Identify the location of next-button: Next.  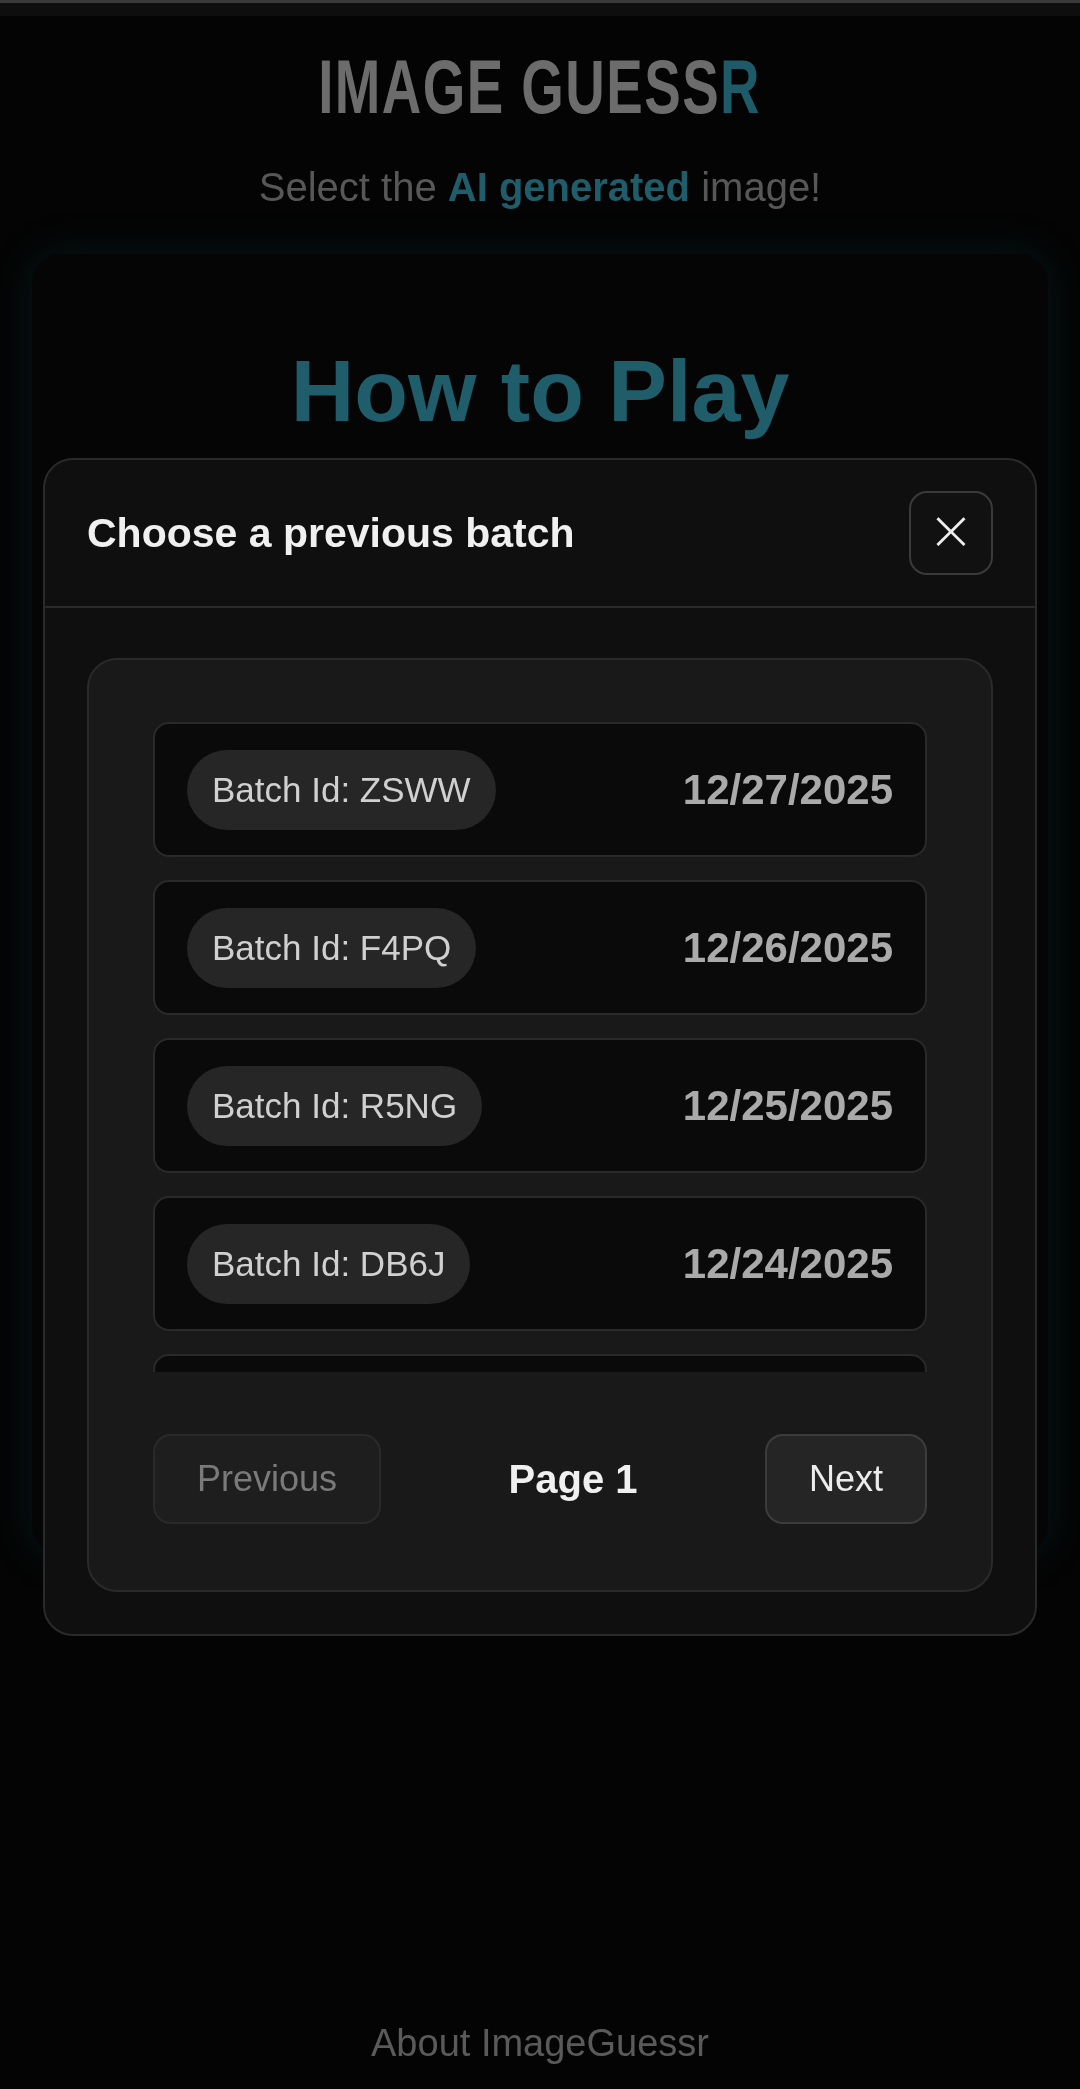
(845, 1479).